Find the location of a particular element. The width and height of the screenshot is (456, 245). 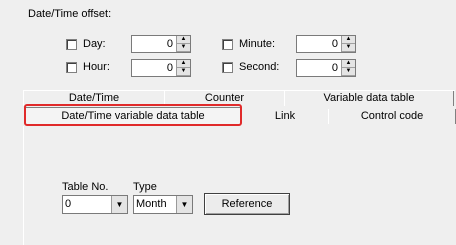

second-checkbox-row: Second: is located at coordinates (250, 67).